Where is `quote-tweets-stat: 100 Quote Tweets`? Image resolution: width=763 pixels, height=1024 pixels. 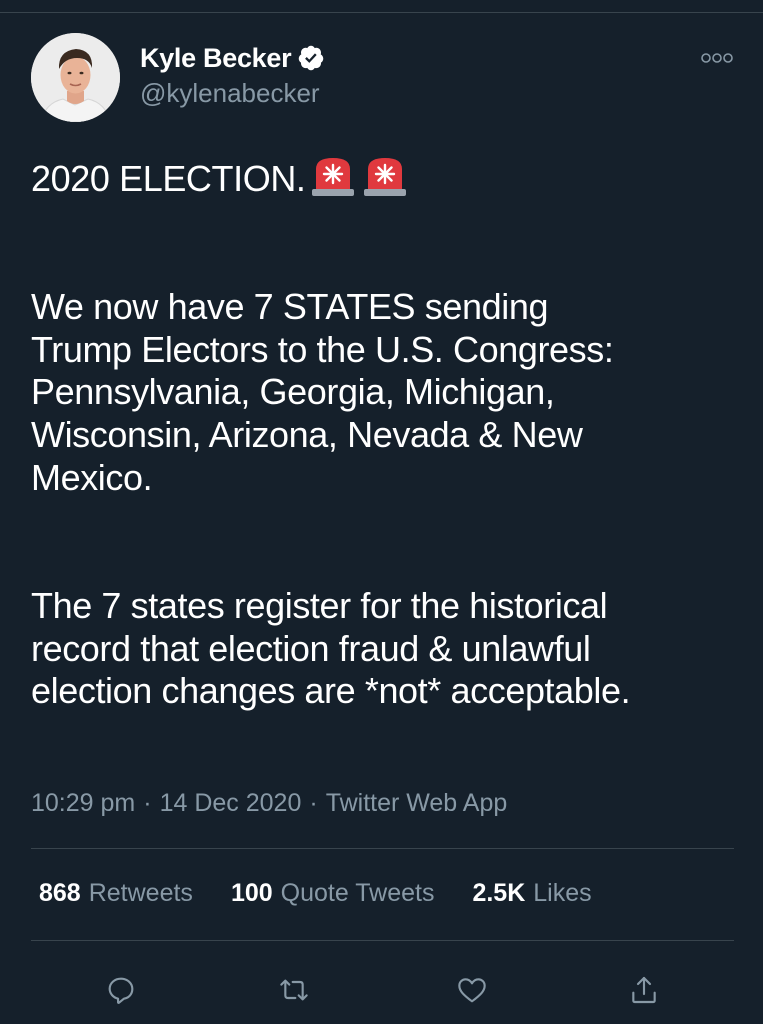 quote-tweets-stat: 100 Quote Tweets is located at coordinates (333, 893).